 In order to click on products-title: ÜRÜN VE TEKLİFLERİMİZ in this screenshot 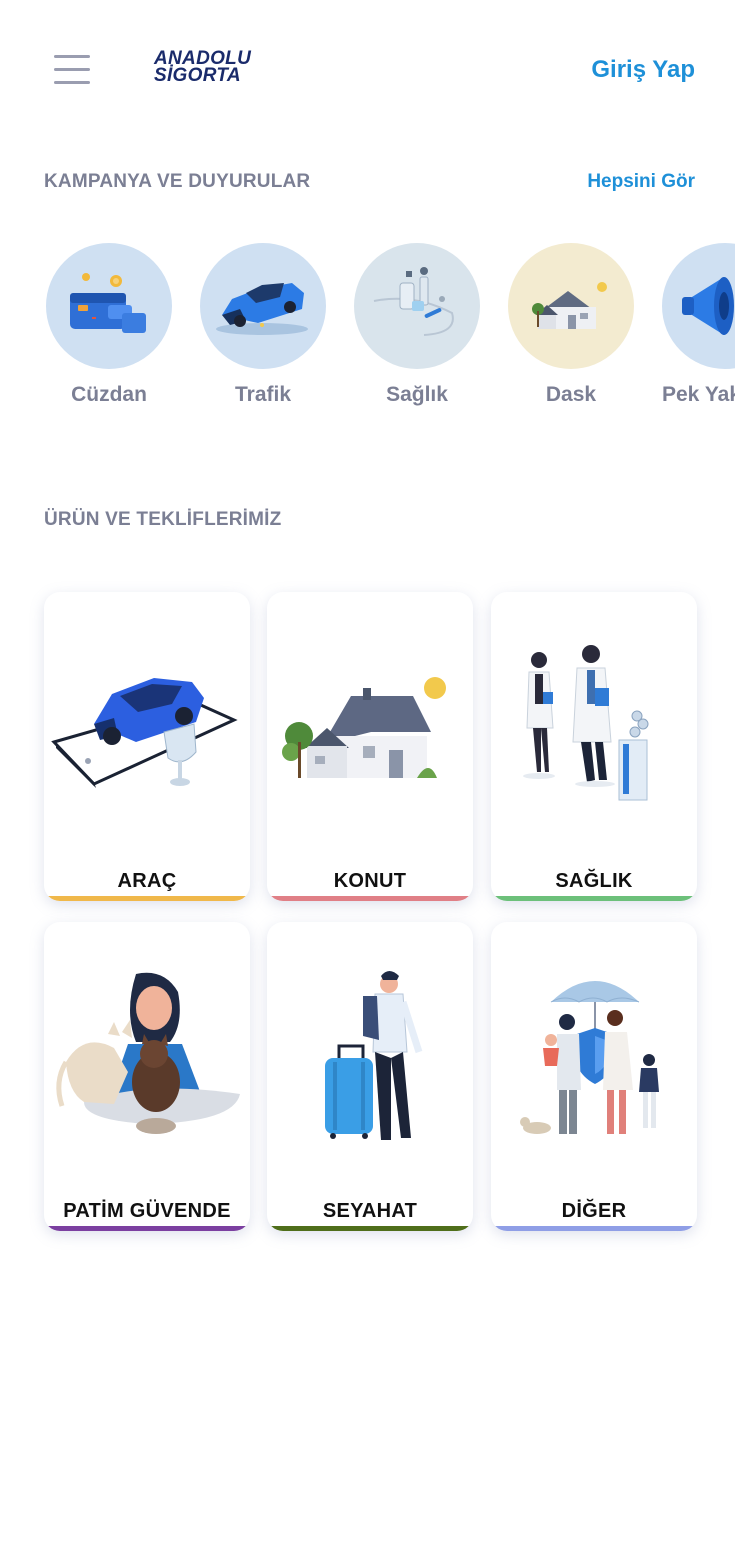, I will do `click(163, 519)`.